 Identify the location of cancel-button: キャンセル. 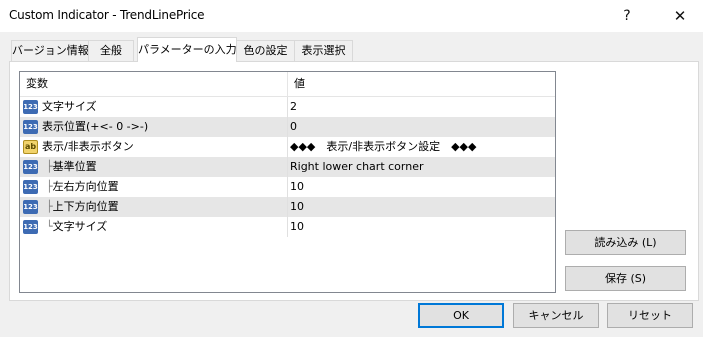
(556, 315).